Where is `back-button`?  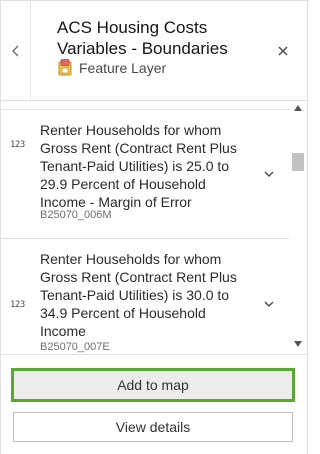 back-button is located at coordinates (16, 50).